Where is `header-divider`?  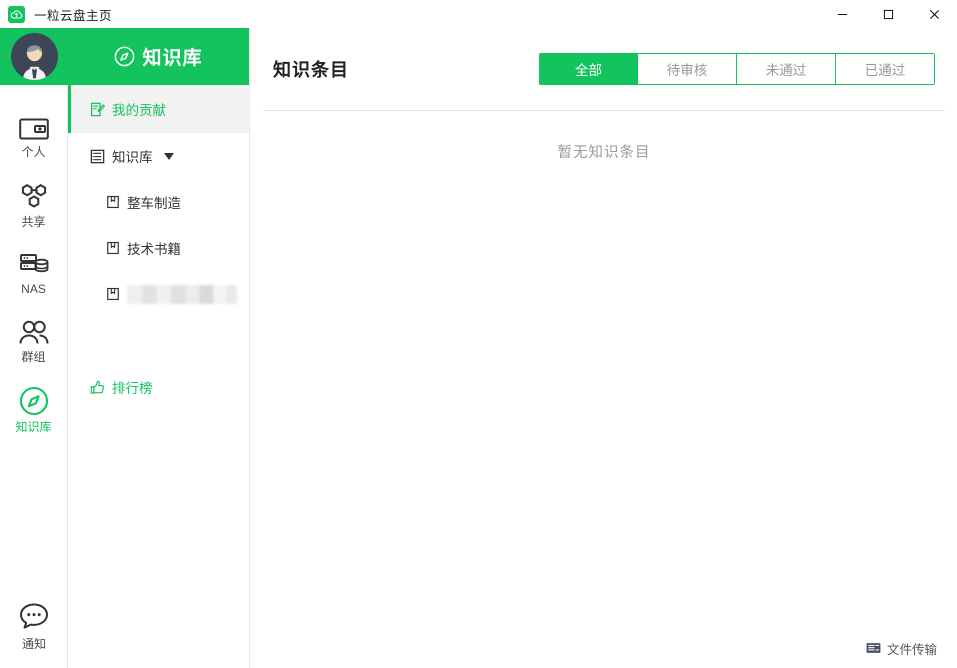
header-divider is located at coordinates (604, 110).